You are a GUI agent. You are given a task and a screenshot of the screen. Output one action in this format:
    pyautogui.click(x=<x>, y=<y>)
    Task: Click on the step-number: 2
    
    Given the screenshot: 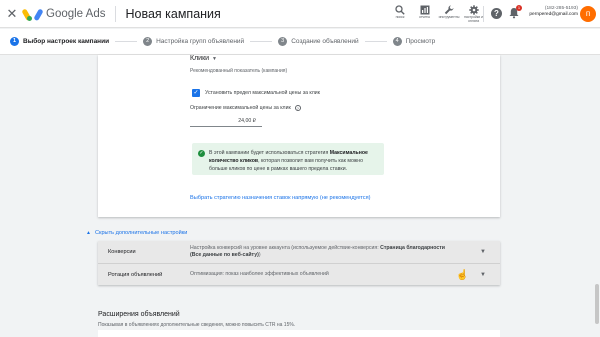 What is the action you would take?
    pyautogui.click(x=148, y=41)
    